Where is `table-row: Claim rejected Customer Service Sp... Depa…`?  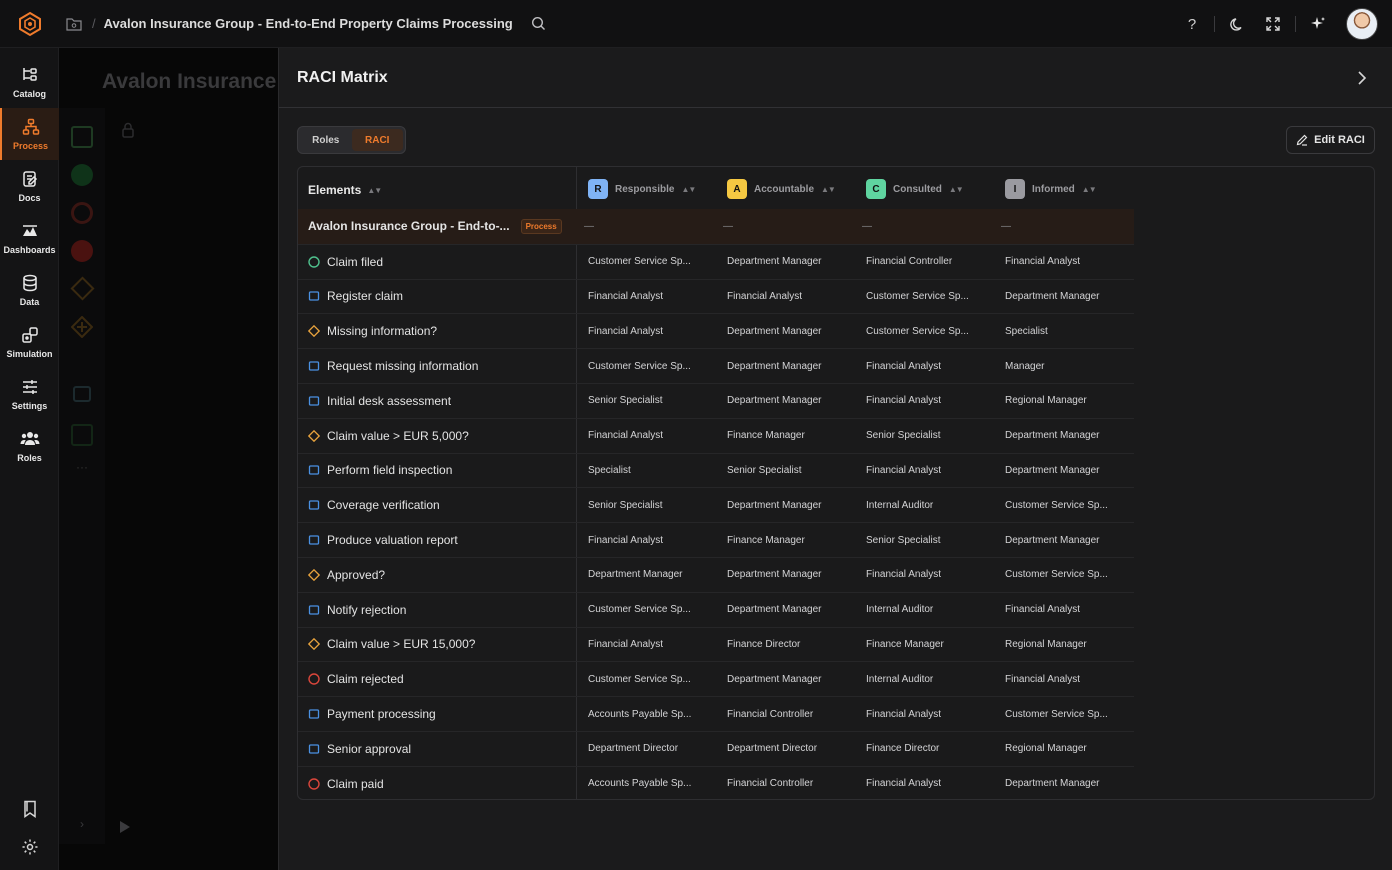 table-row: Claim rejected Customer Service Sp... Depa… is located at coordinates (716, 678).